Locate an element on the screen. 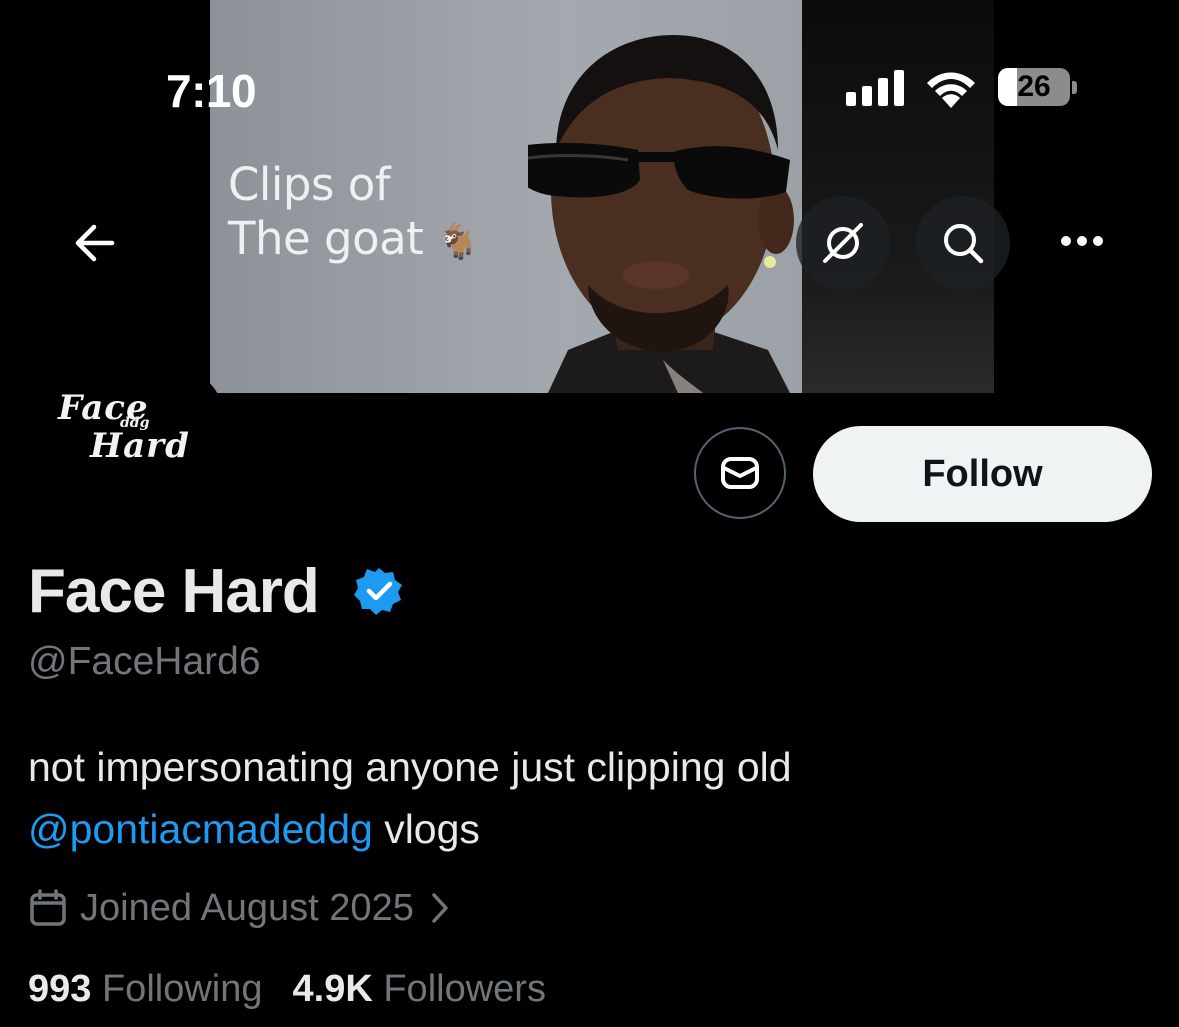 The height and width of the screenshot is (1027, 1179). following-link: 993 Following is located at coordinates (145, 989).